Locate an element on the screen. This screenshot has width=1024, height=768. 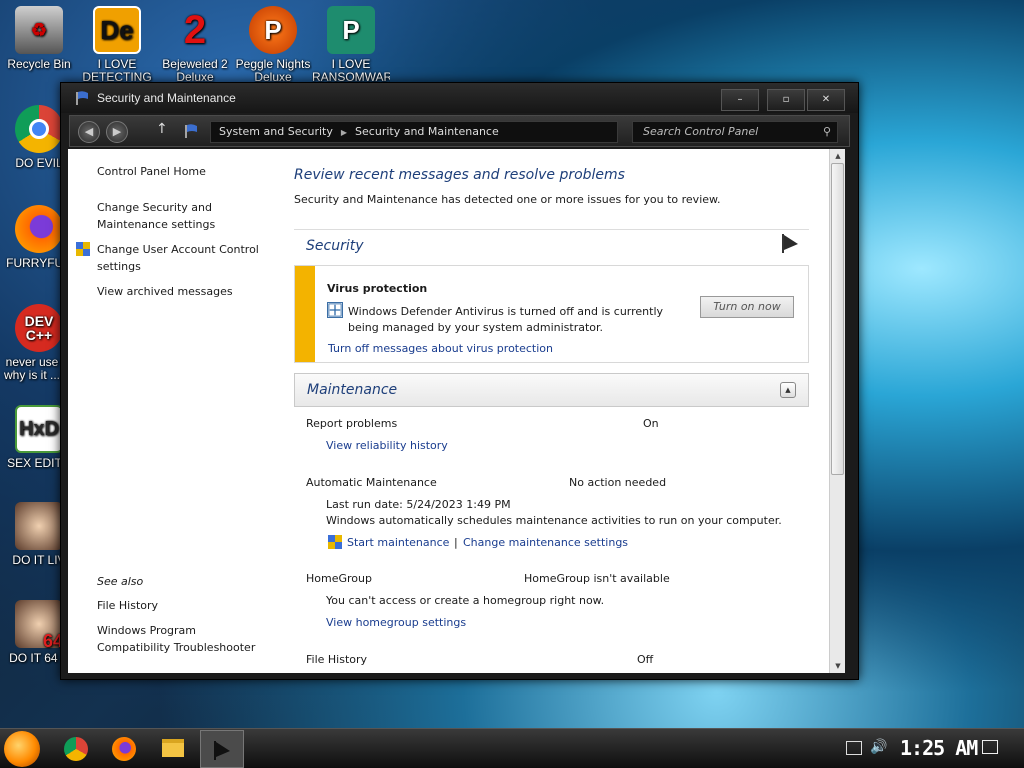
change-uac-link: Change User Account Control settings is located at coordinates (178, 258).